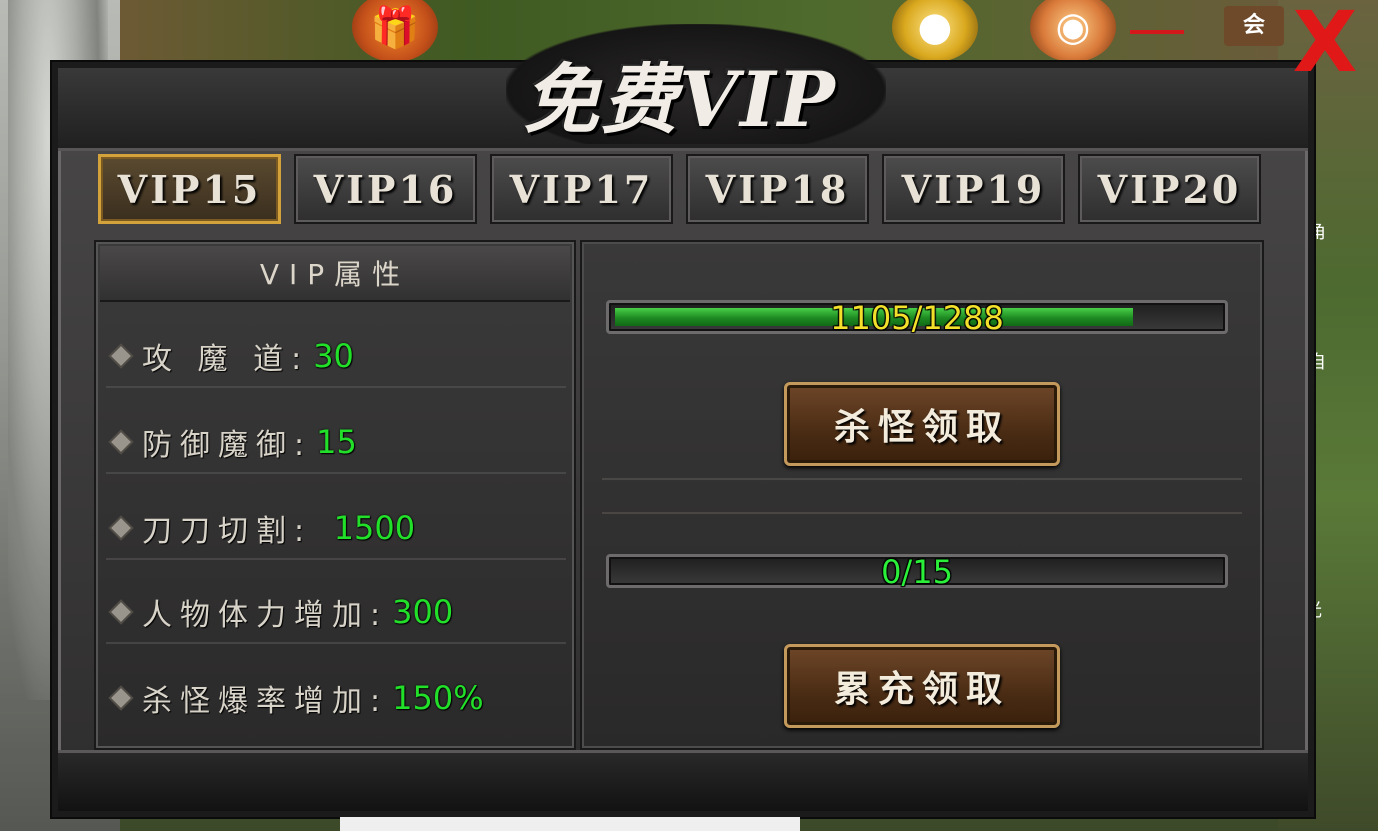  Describe the element at coordinates (682, 189) in the screenshot. I see `vip-tabs: VIP15 VIP16 VIP17 VIP18 VIP19 VIP20` at that location.